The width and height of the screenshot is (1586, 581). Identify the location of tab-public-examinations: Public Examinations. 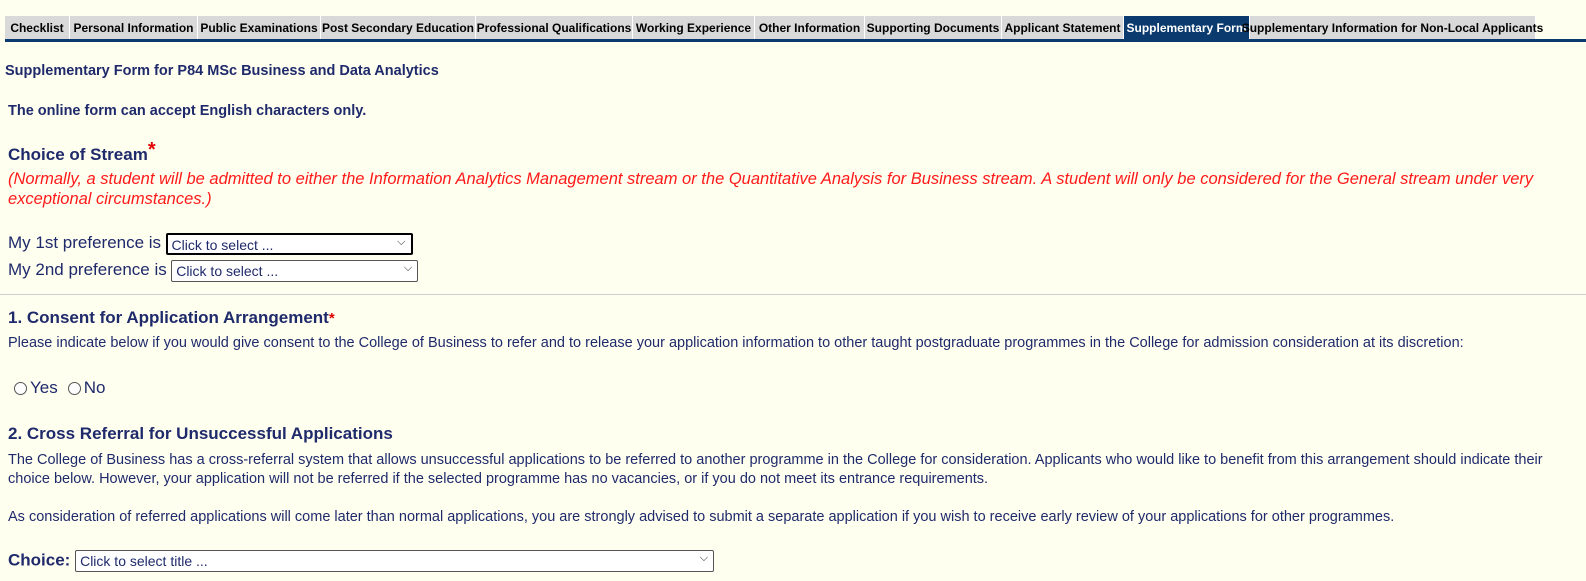
(259, 27).